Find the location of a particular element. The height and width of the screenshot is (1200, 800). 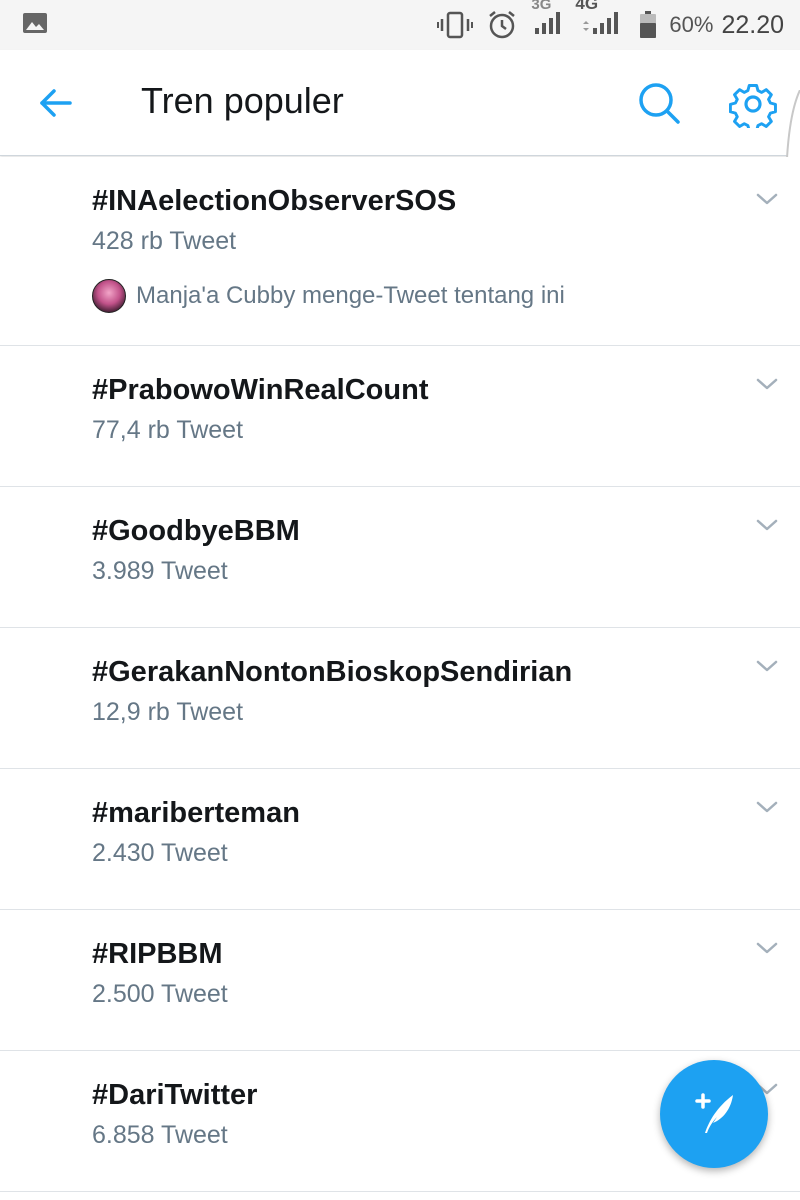

compose-tweet-icon is located at coordinates (714, 1113).